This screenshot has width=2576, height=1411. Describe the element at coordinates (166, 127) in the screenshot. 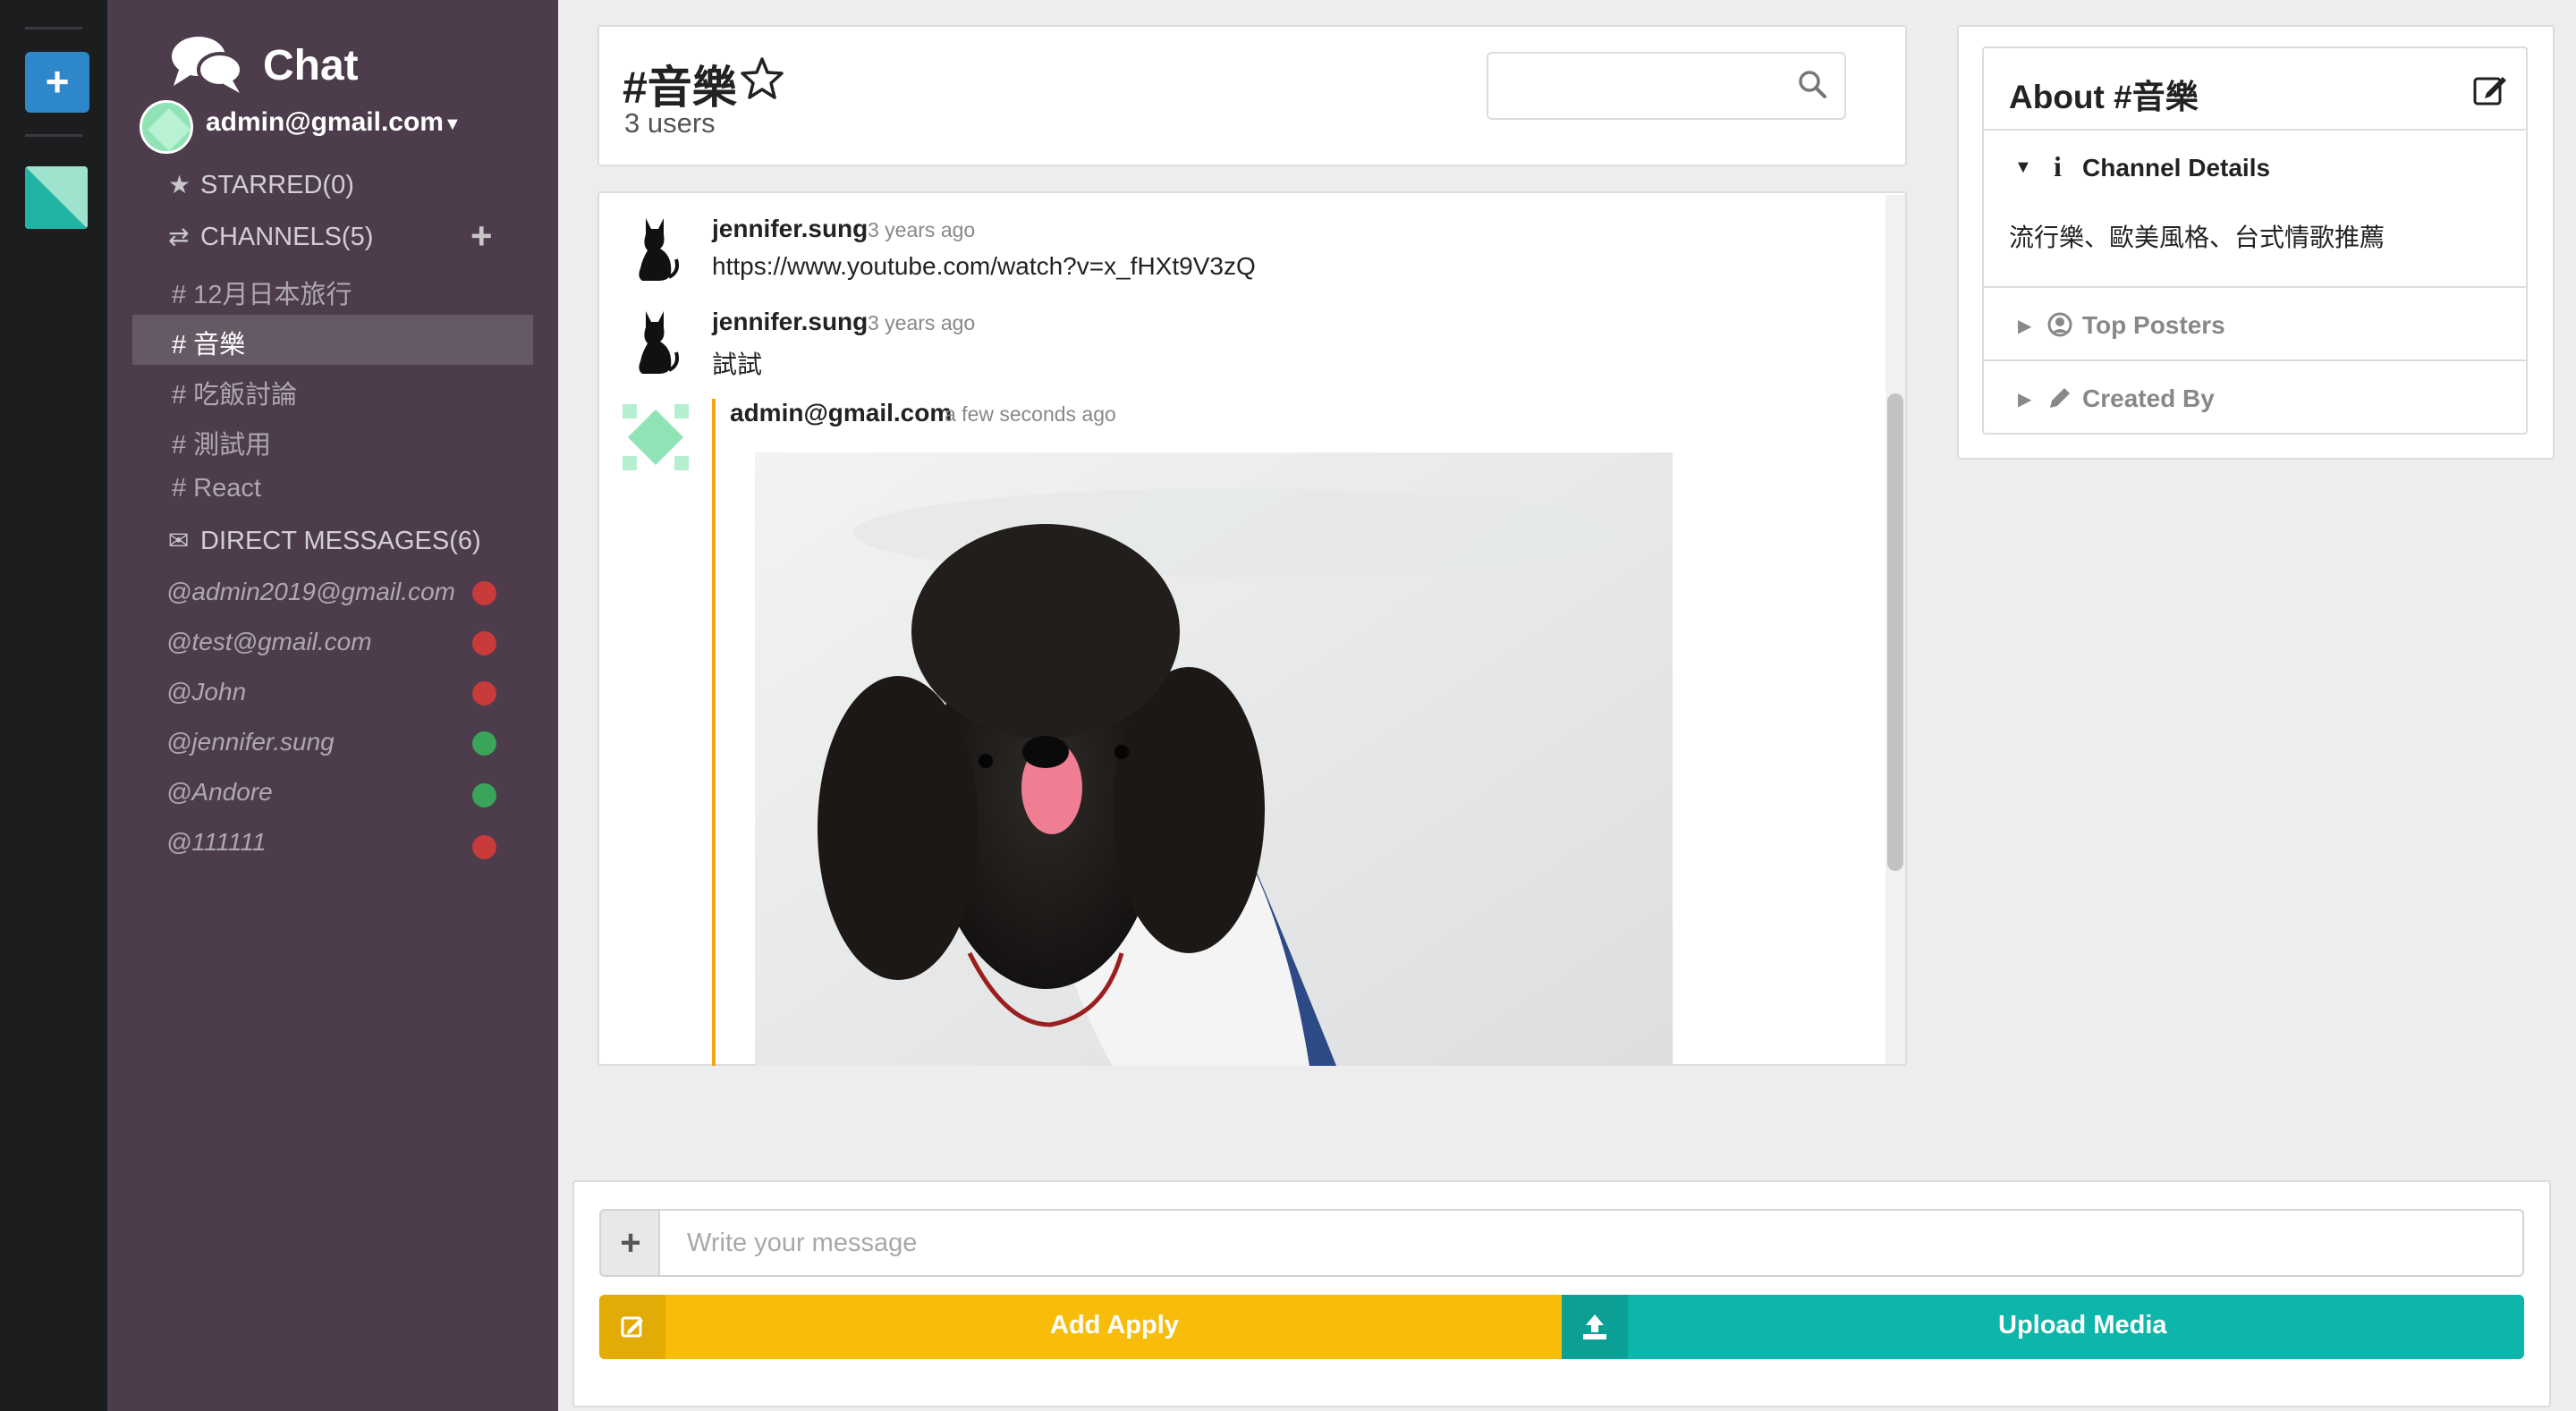

I see `avatar` at that location.